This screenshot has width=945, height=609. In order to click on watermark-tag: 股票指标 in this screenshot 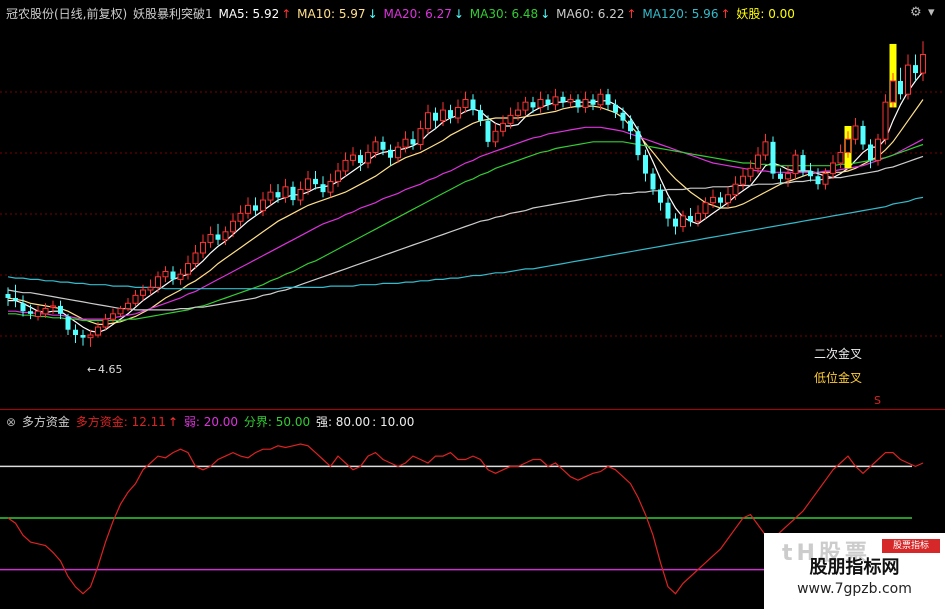, I will do `click(911, 546)`.